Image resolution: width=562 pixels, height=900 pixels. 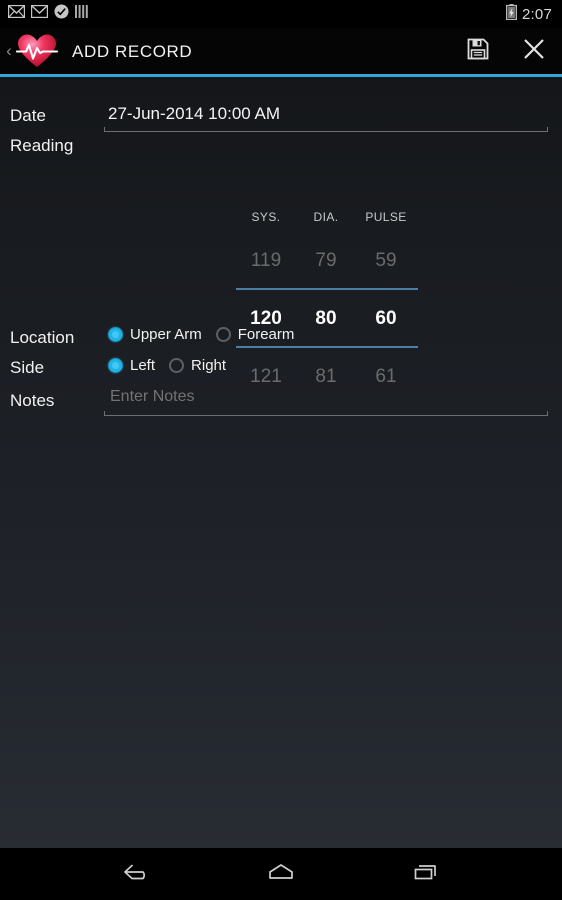 I want to click on close-button, so click(x=534, y=51).